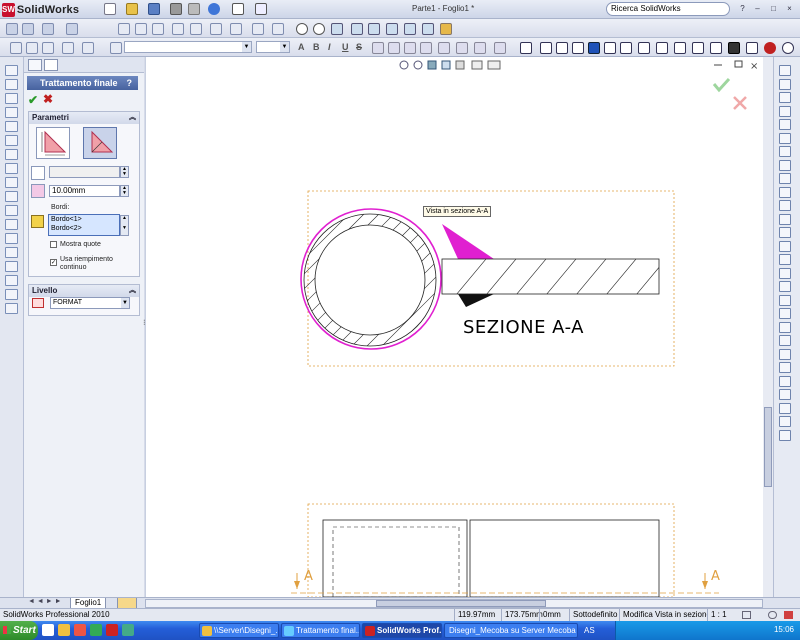 The image size is (800, 640). I want to click on minimize-button: –, so click(757, 8).